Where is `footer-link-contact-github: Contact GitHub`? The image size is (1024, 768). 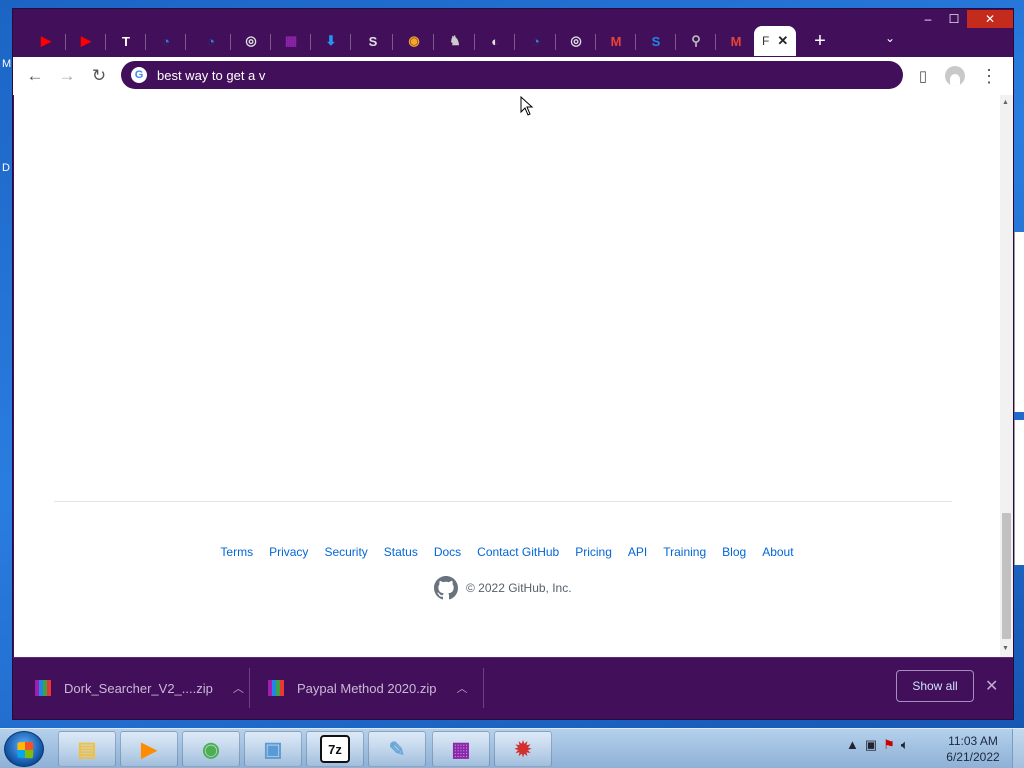 footer-link-contact-github: Contact GitHub is located at coordinates (518, 552).